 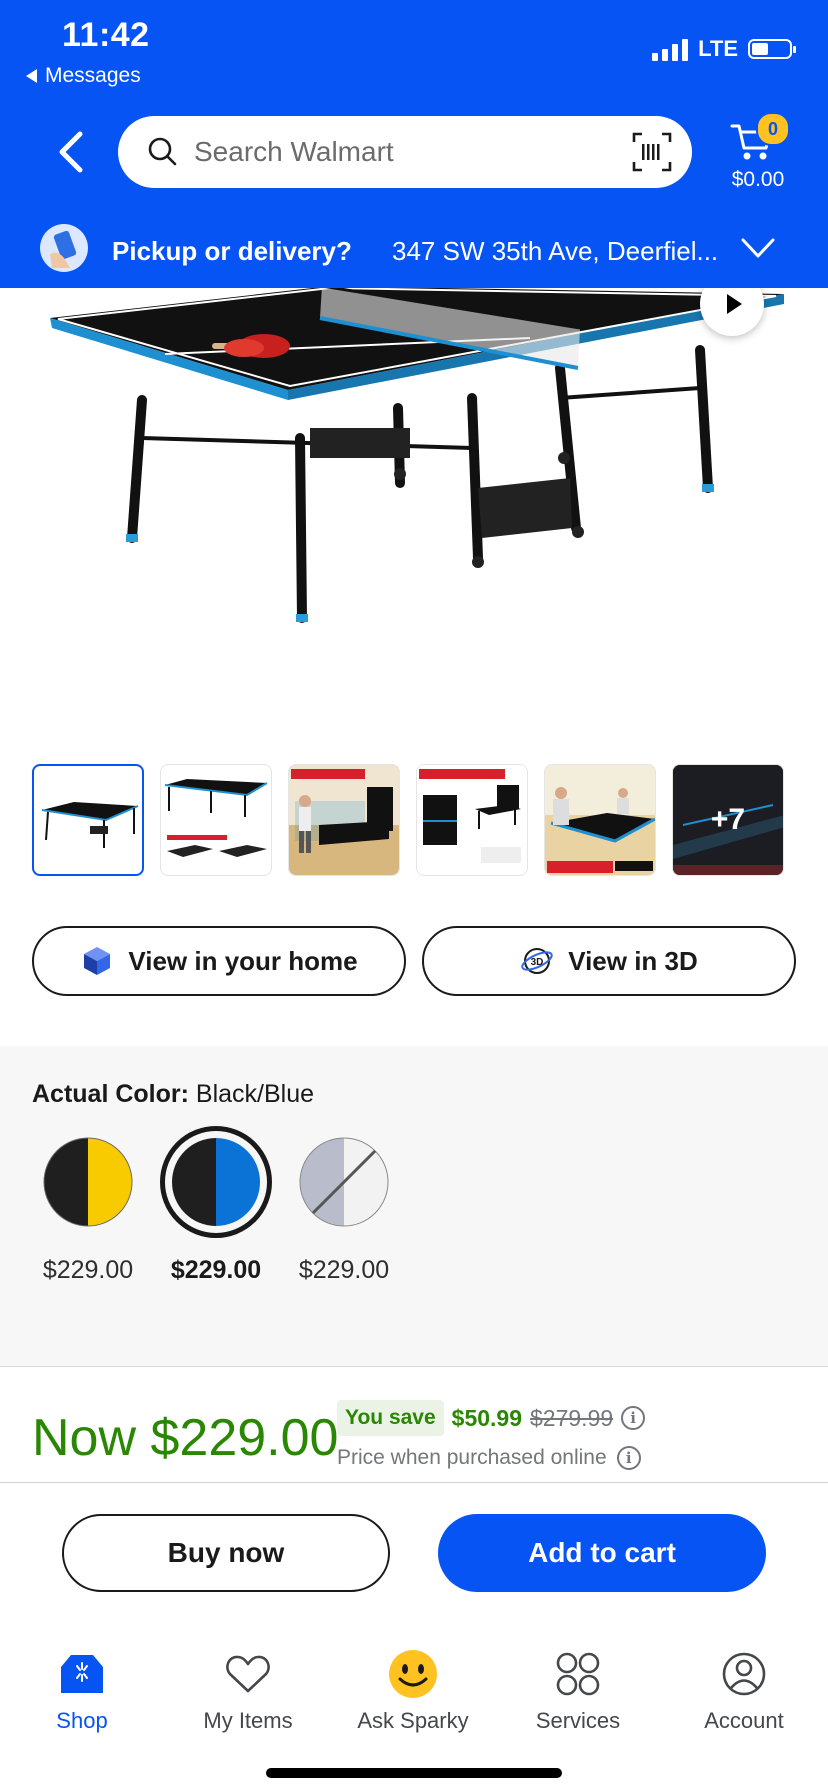 I want to click on view-in-home-label: View in your home, so click(x=243, y=960).